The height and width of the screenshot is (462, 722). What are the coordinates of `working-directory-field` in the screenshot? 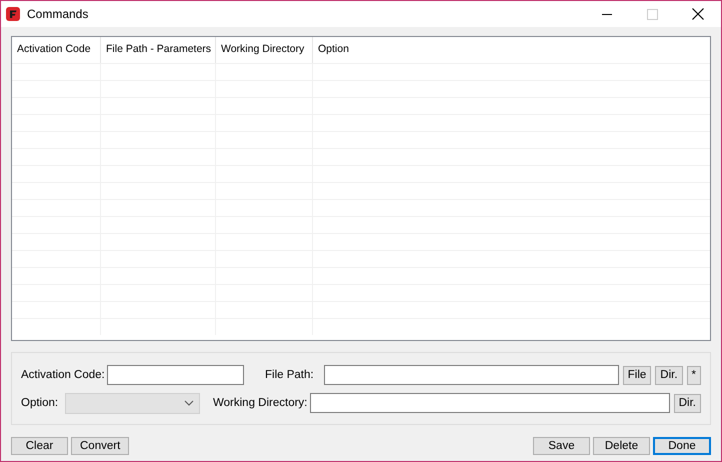 It's located at (490, 403).